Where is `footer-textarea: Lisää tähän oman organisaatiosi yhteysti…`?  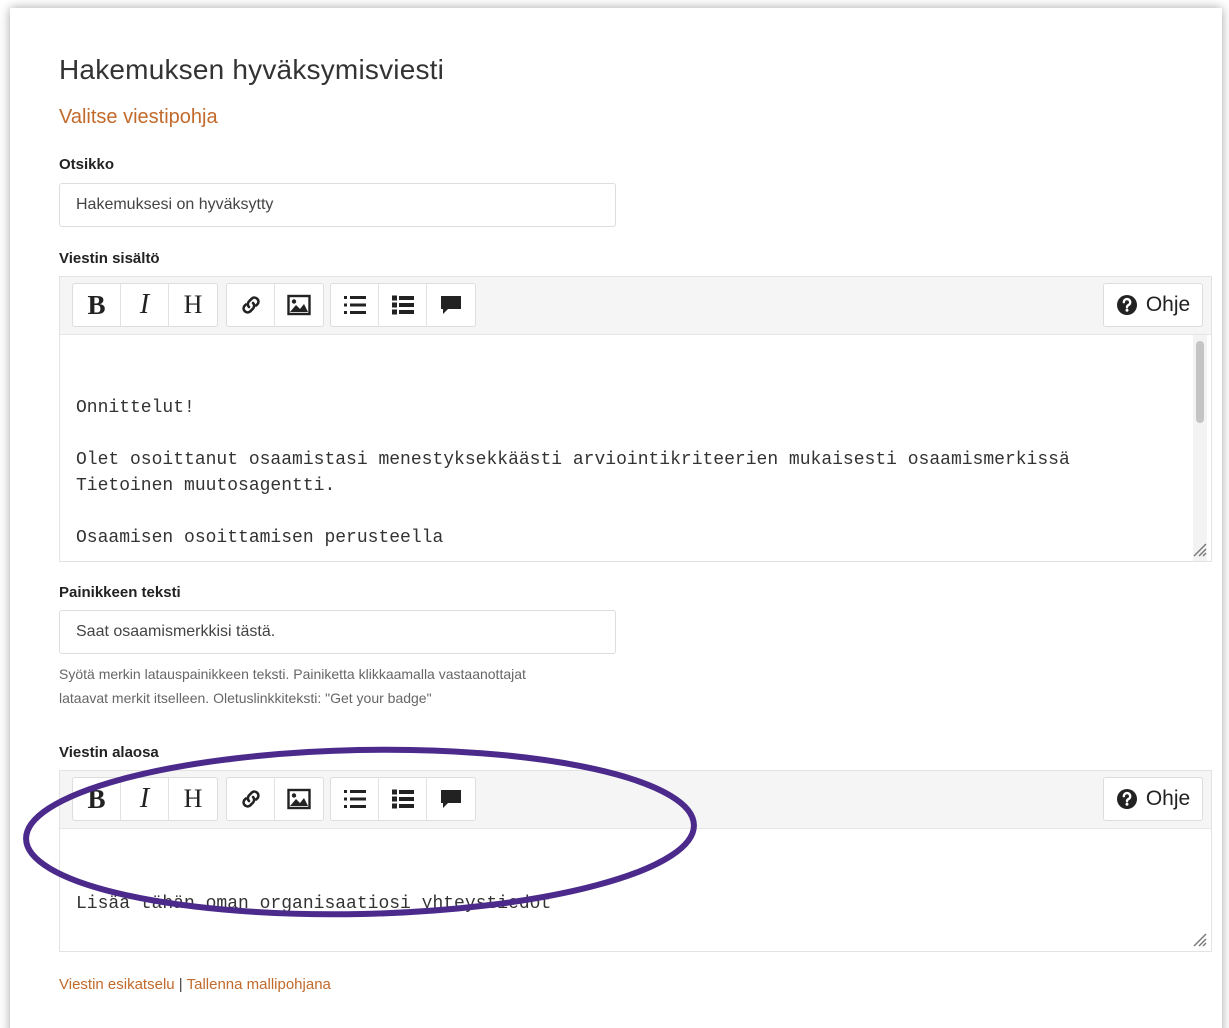
footer-textarea: Lisää tähän oman organisaatiosi yhteysti… is located at coordinates (635, 890).